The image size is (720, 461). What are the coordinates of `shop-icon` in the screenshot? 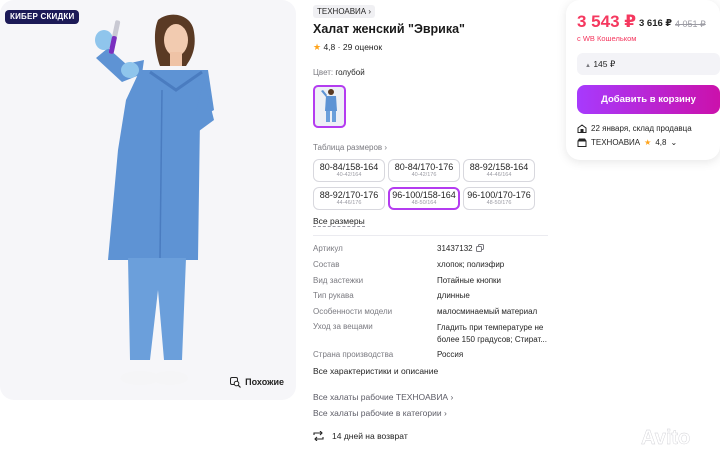 It's located at (582, 142).